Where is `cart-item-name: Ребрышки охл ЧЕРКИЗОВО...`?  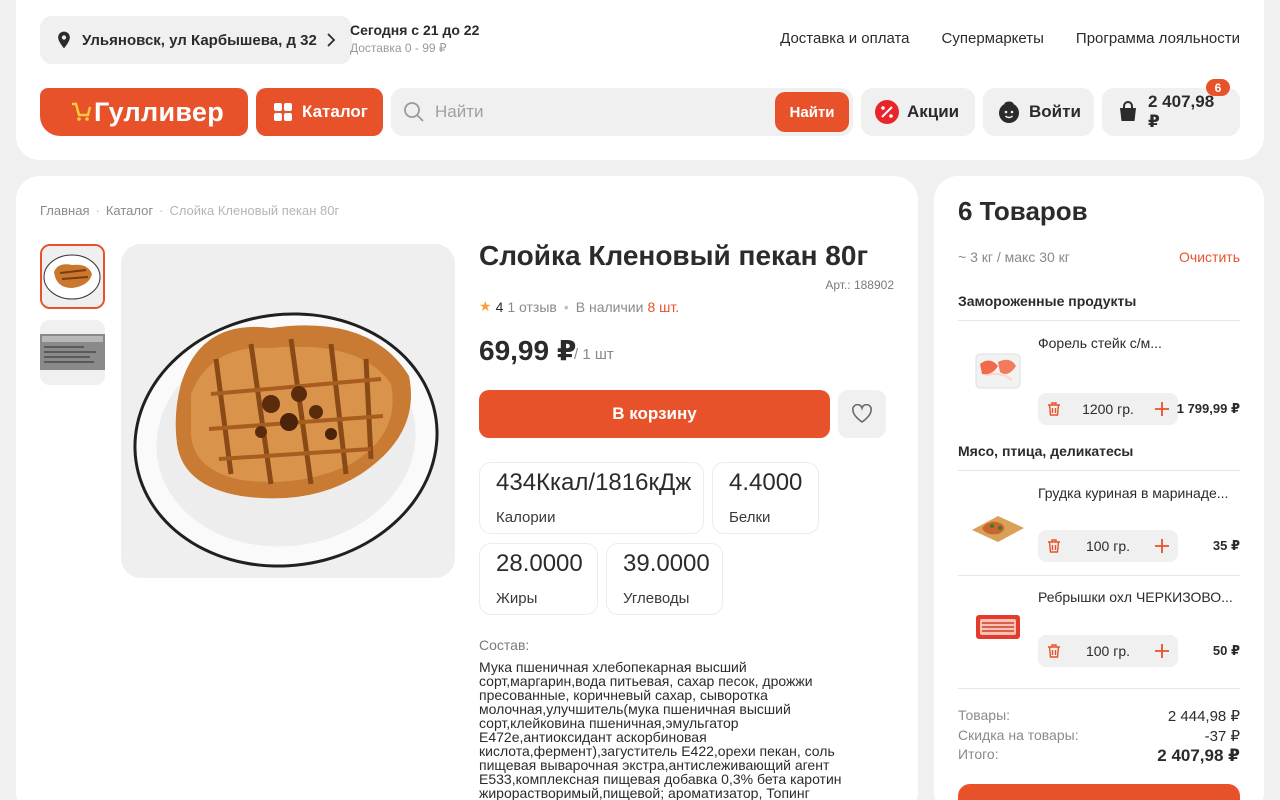 cart-item-name: Ребрышки охл ЧЕРКИЗОВО... is located at coordinates (1140, 597).